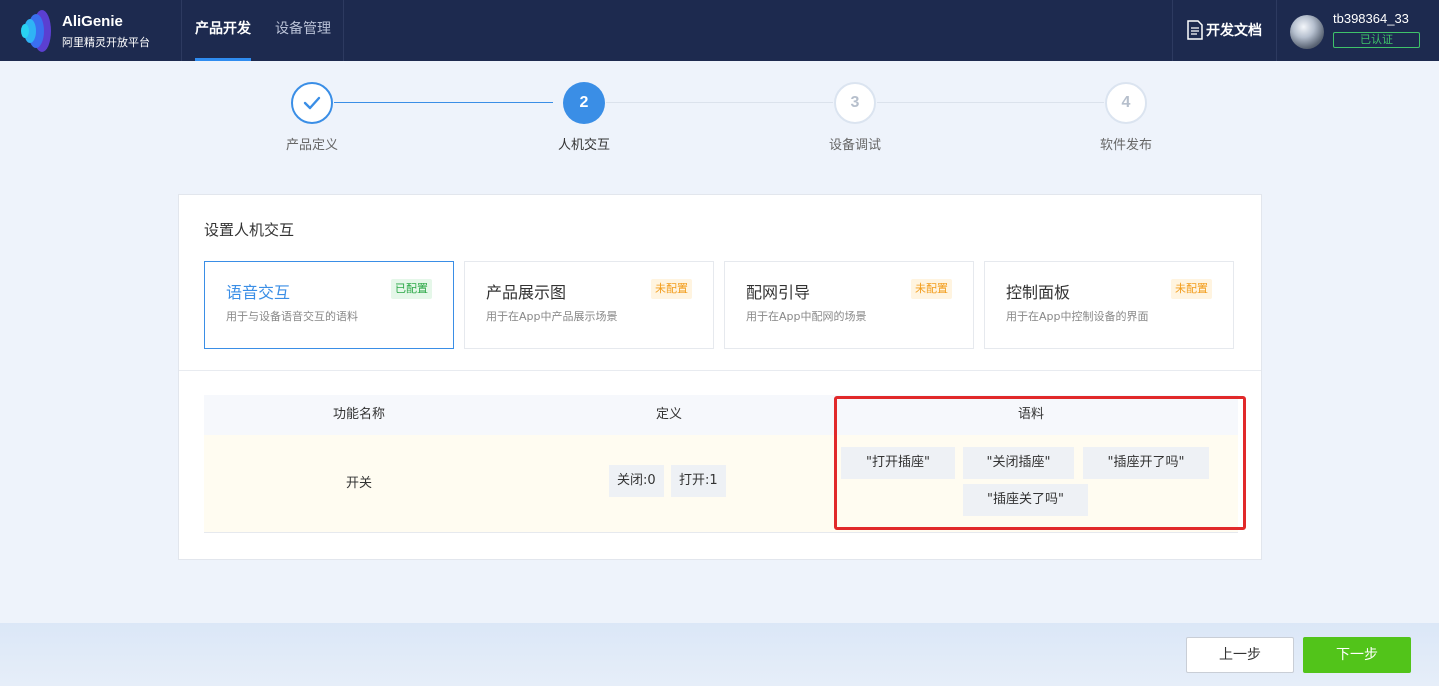 This screenshot has height=686, width=1439. Describe the element at coordinates (854, 145) in the screenshot. I see `step-3-label: 设备调试` at that location.